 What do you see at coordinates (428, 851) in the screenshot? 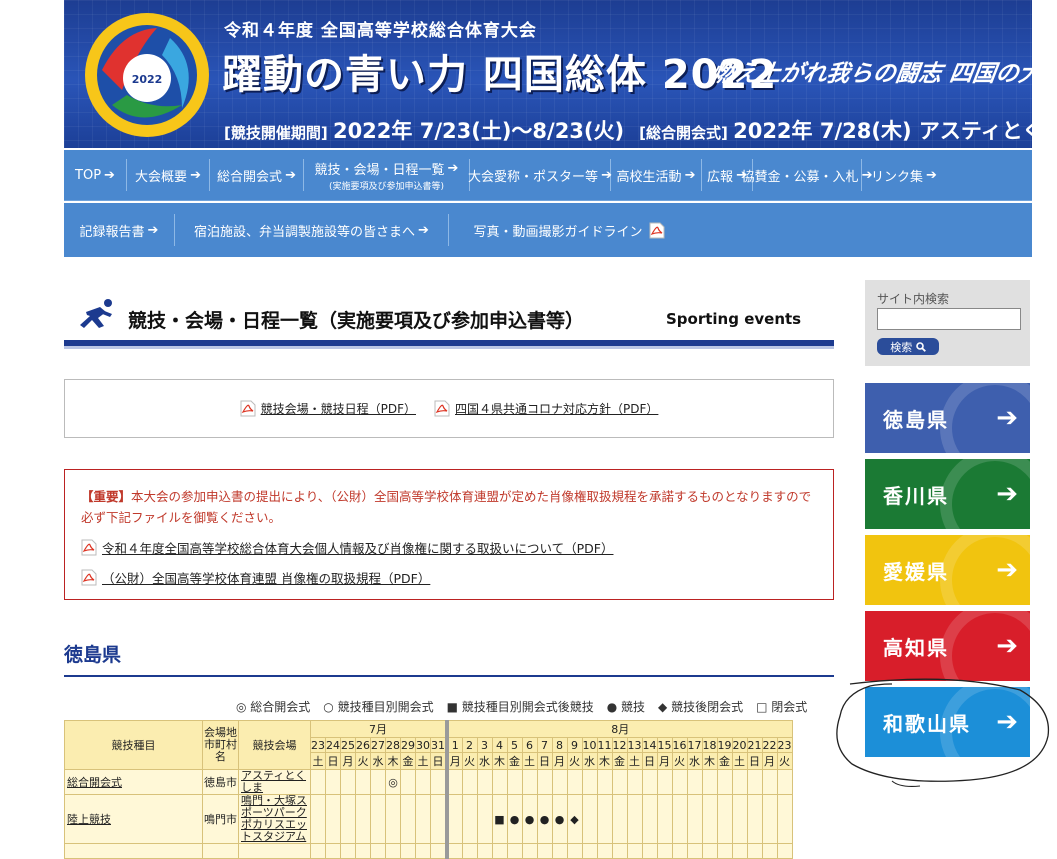
I see `table-row` at bounding box center [428, 851].